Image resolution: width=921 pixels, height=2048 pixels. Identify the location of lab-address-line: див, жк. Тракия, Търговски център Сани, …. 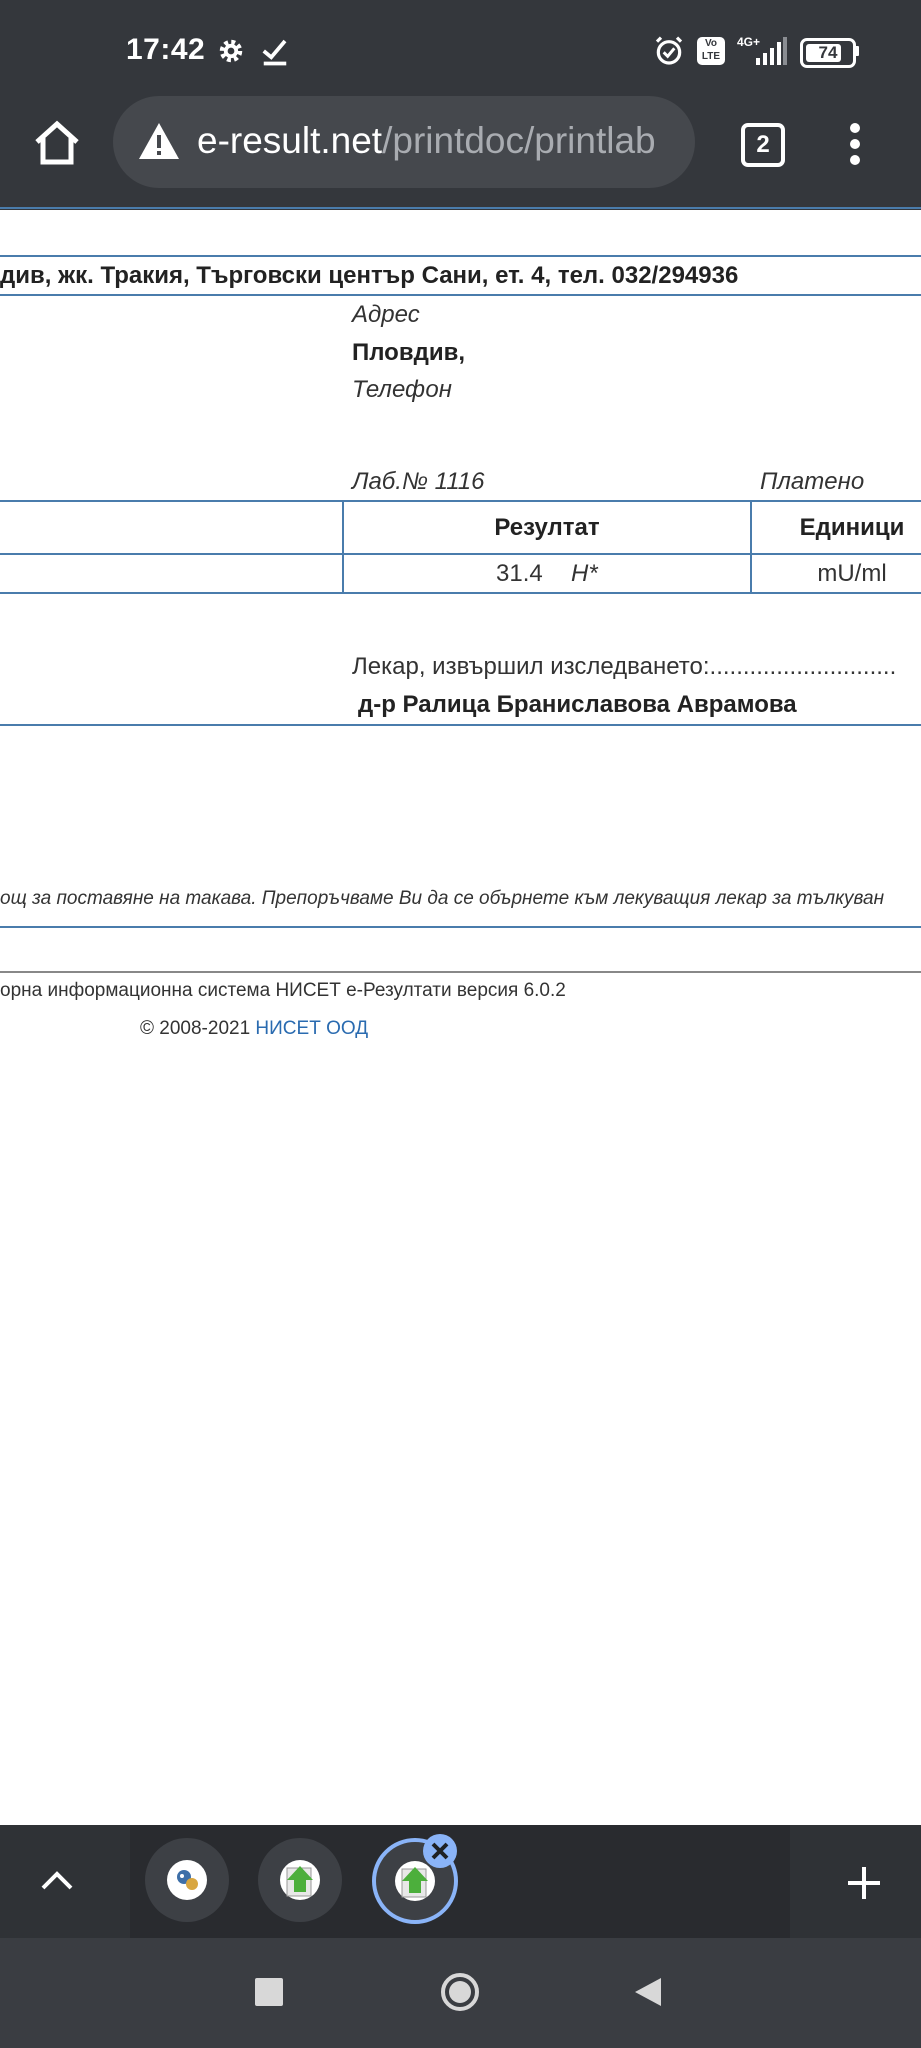
(369, 275).